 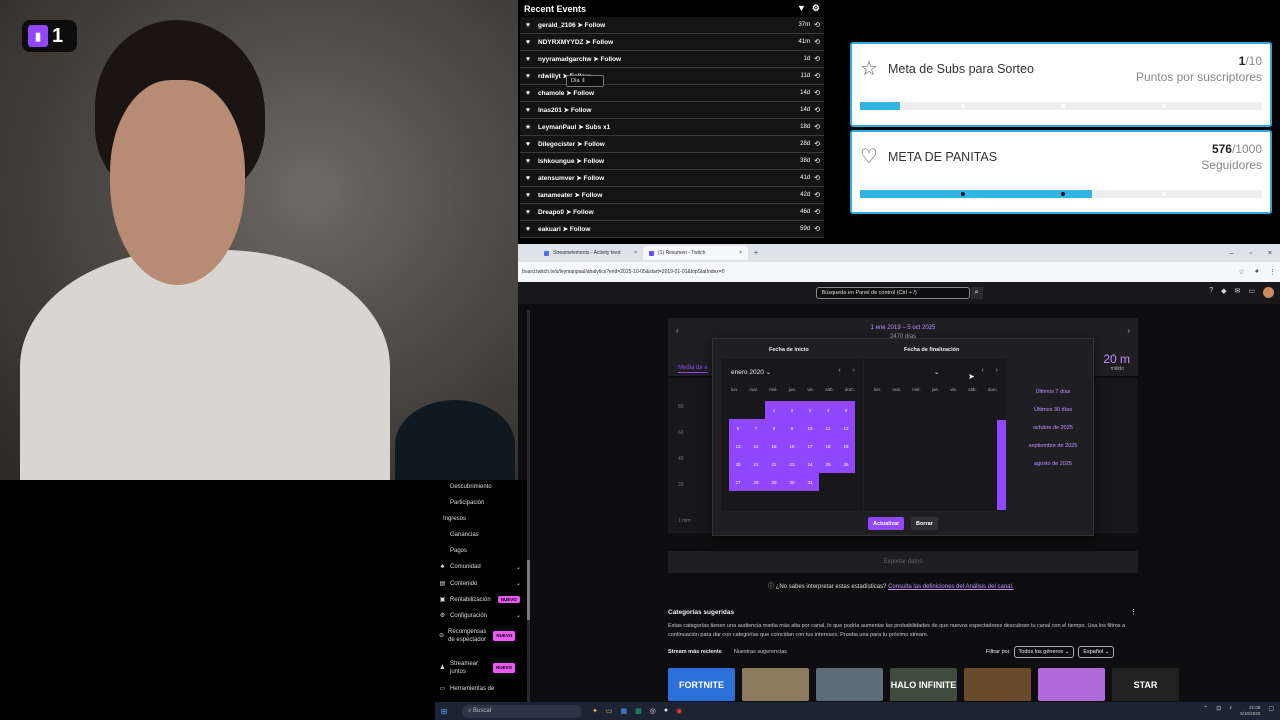 What do you see at coordinates (1241, 272) in the screenshot?
I see `bookmark-star-icon: ☆` at bounding box center [1241, 272].